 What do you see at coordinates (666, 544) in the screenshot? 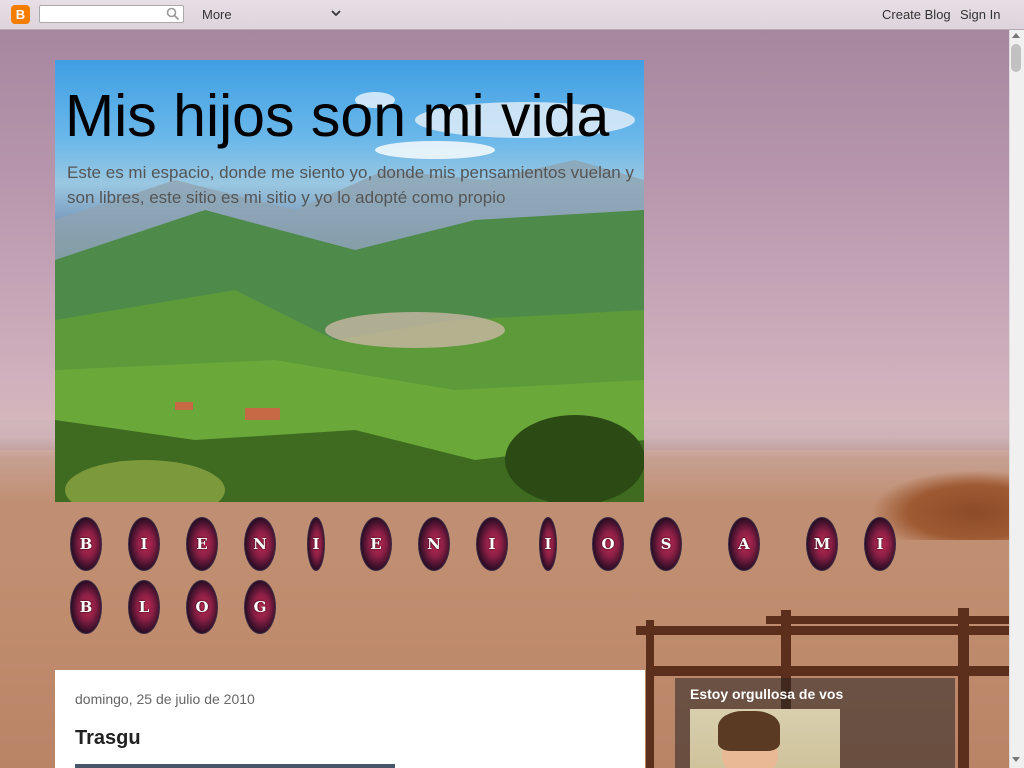
I see `heart-letter: S` at bounding box center [666, 544].